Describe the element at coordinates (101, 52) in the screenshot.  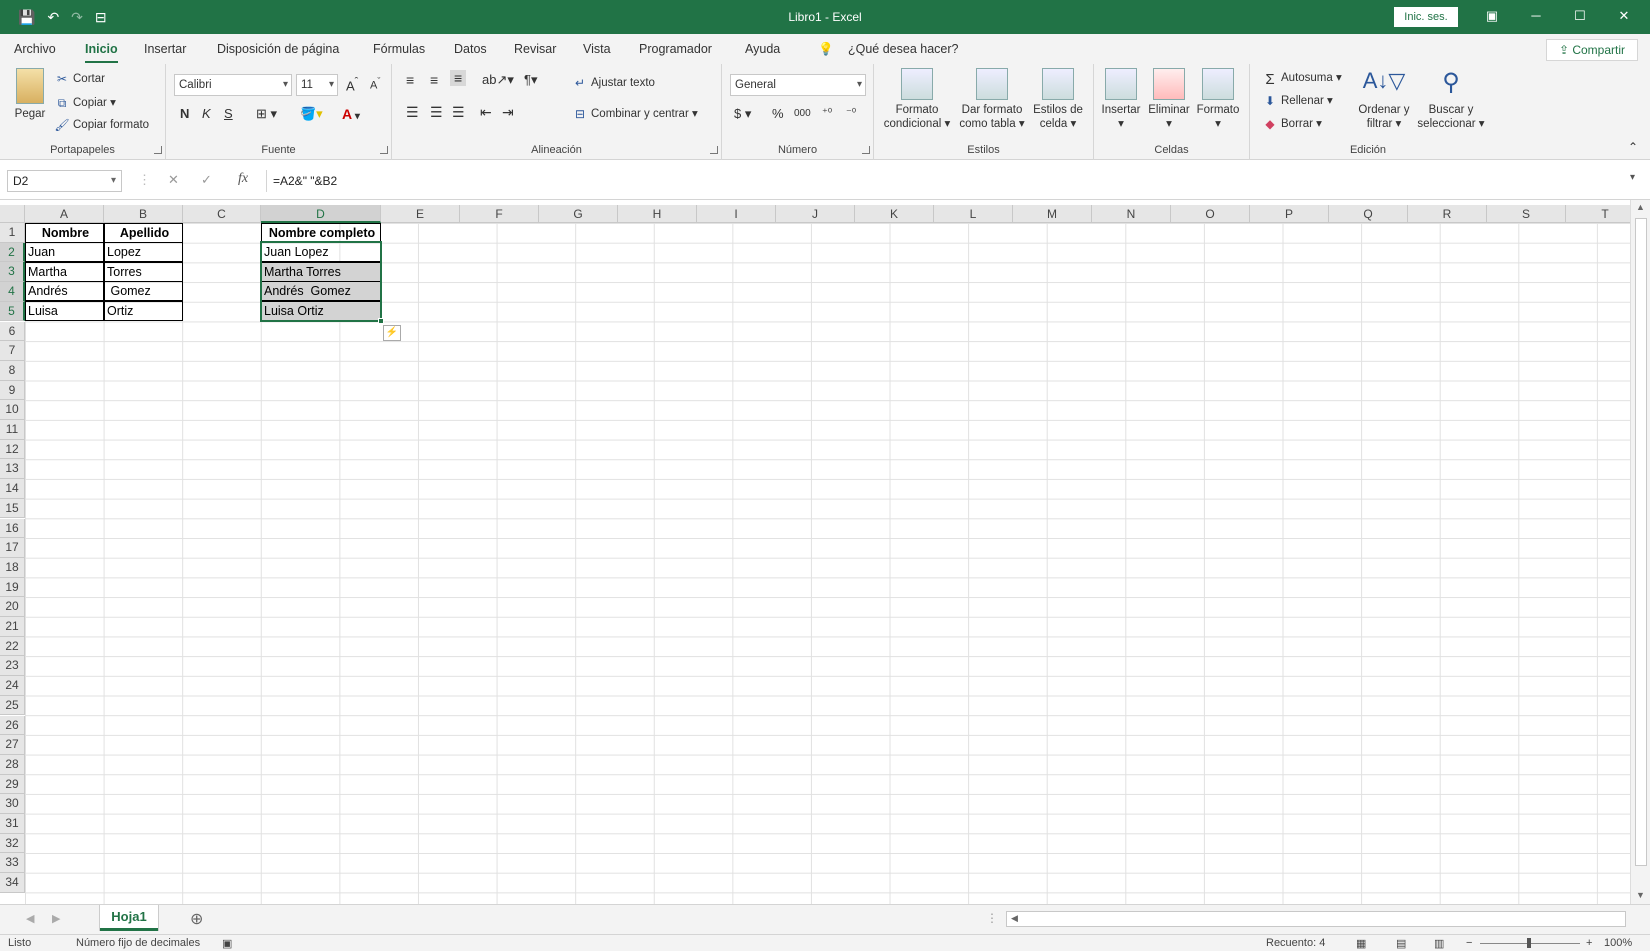
I see `tab-inicio: Inicio` at that location.